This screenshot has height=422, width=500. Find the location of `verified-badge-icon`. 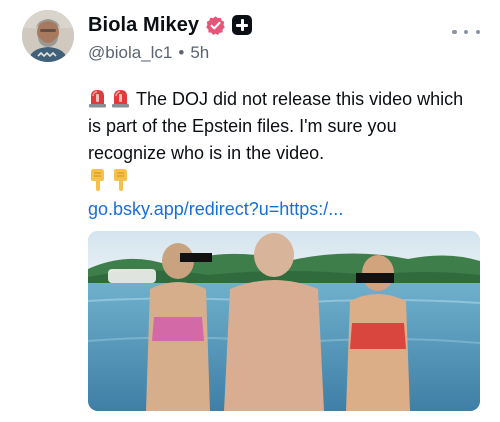

verified-badge-icon is located at coordinates (215, 25).